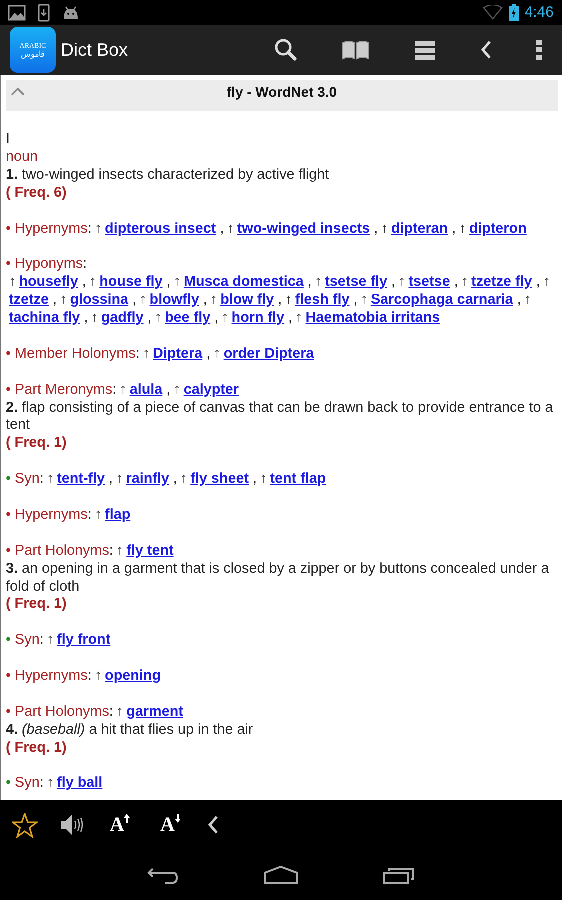  Describe the element at coordinates (146, 391) in the screenshot. I see `term-link: alula` at that location.